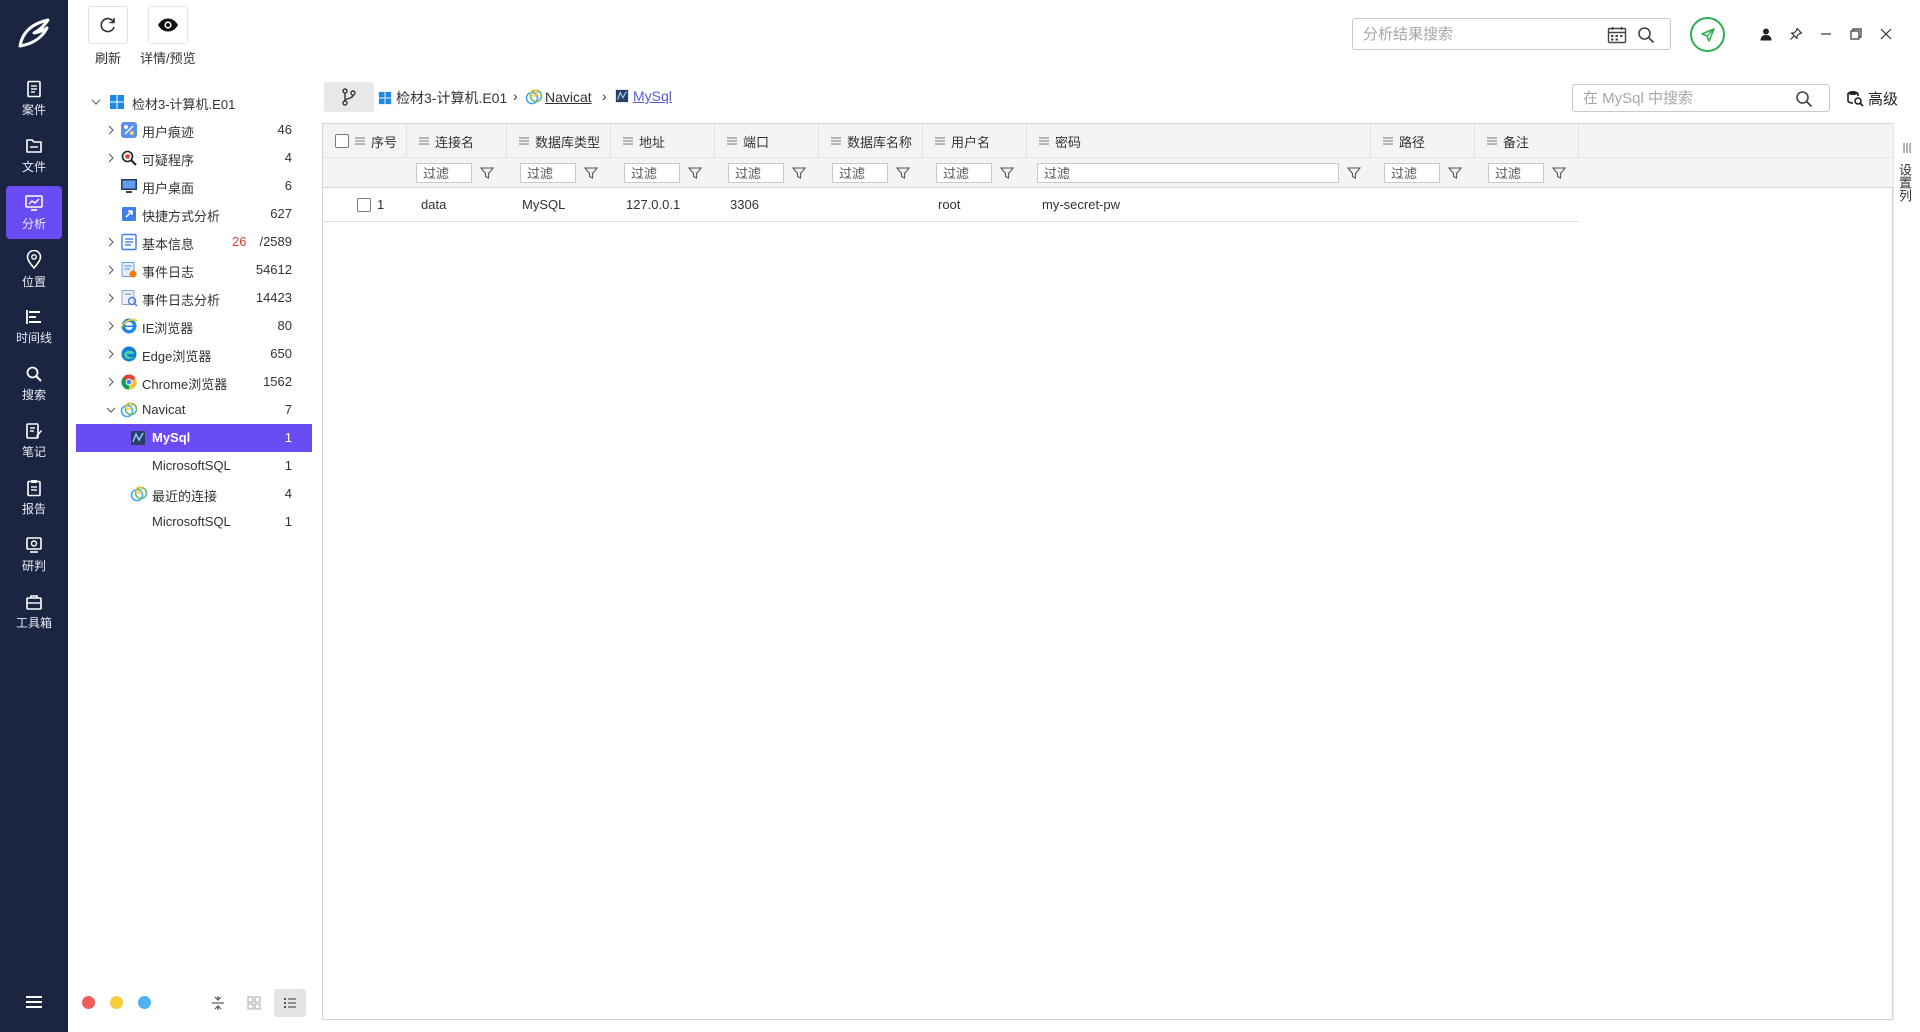 This screenshot has height=1032, width=1920. What do you see at coordinates (1683, 98) in the screenshot?
I see `grid-search-input` at bounding box center [1683, 98].